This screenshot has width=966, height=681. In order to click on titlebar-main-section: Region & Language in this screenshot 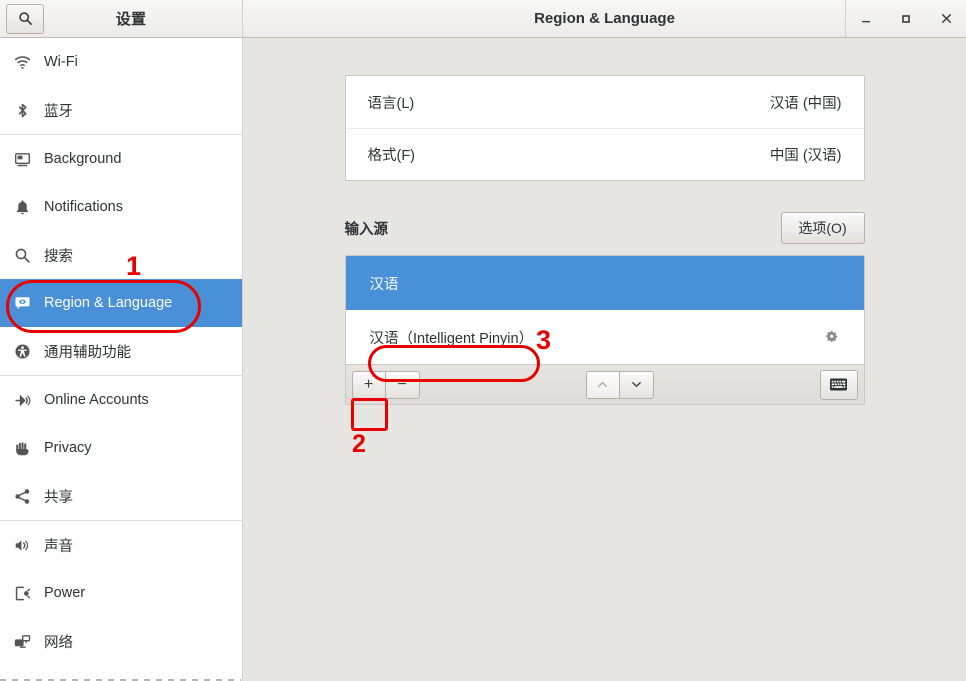, I will do `click(604, 18)`.